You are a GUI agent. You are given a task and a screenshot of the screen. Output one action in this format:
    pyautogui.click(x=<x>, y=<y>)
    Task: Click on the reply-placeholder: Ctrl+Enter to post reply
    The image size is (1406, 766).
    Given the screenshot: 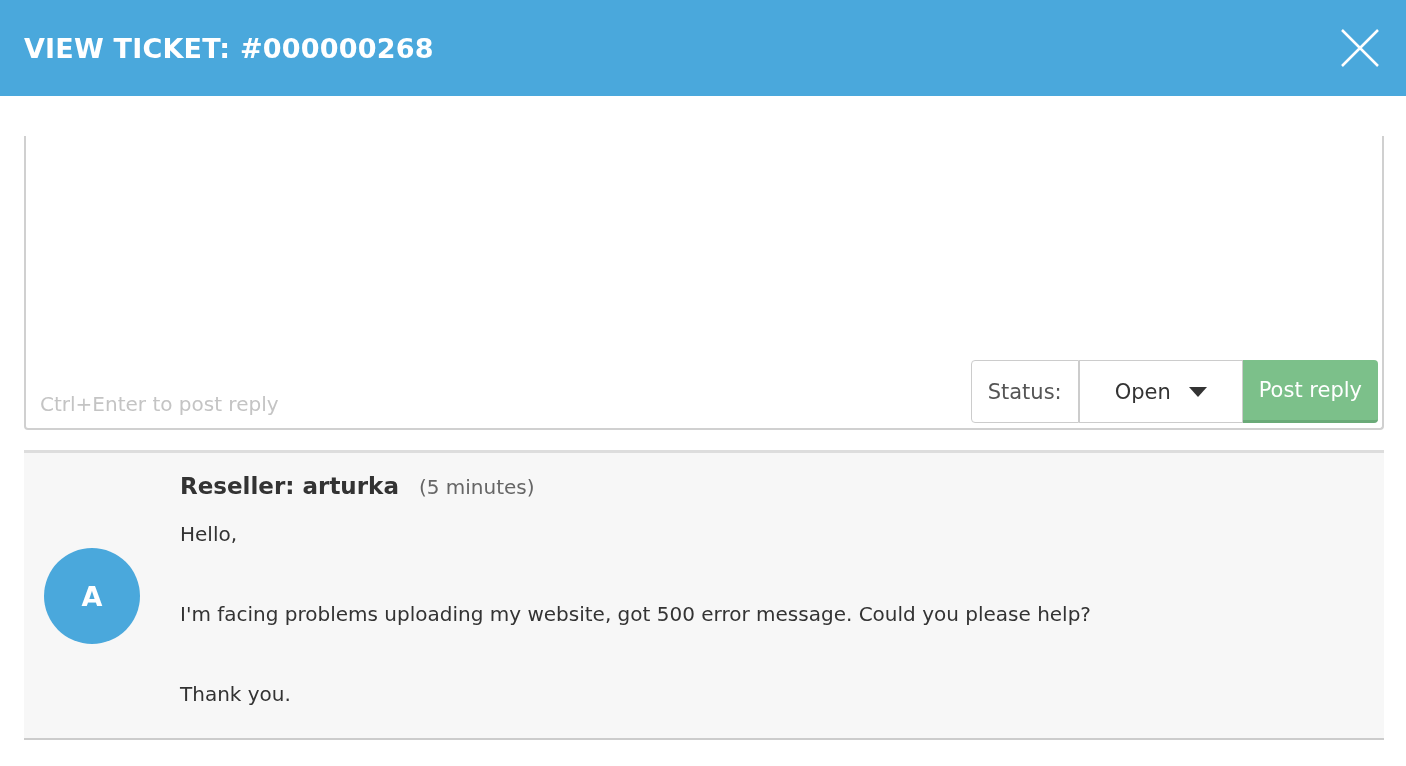 What is the action you would take?
    pyautogui.click(x=159, y=404)
    